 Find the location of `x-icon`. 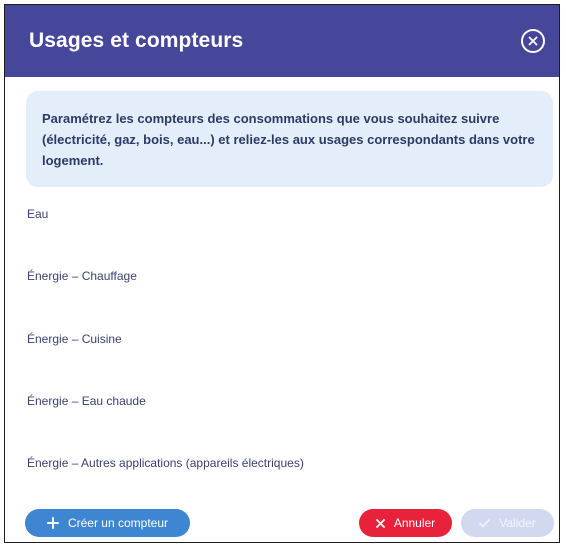

x-icon is located at coordinates (380, 523).